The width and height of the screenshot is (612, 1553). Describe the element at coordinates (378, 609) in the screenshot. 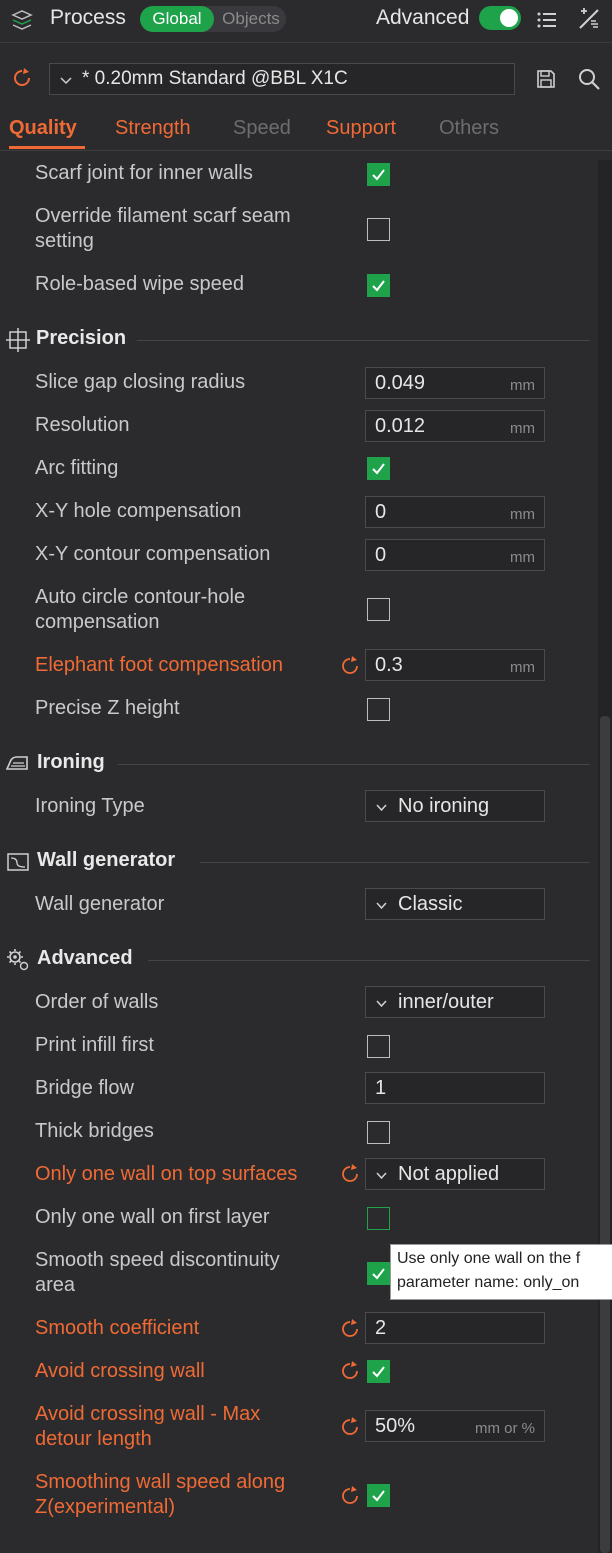

I see `auto-circle-checkbox` at that location.